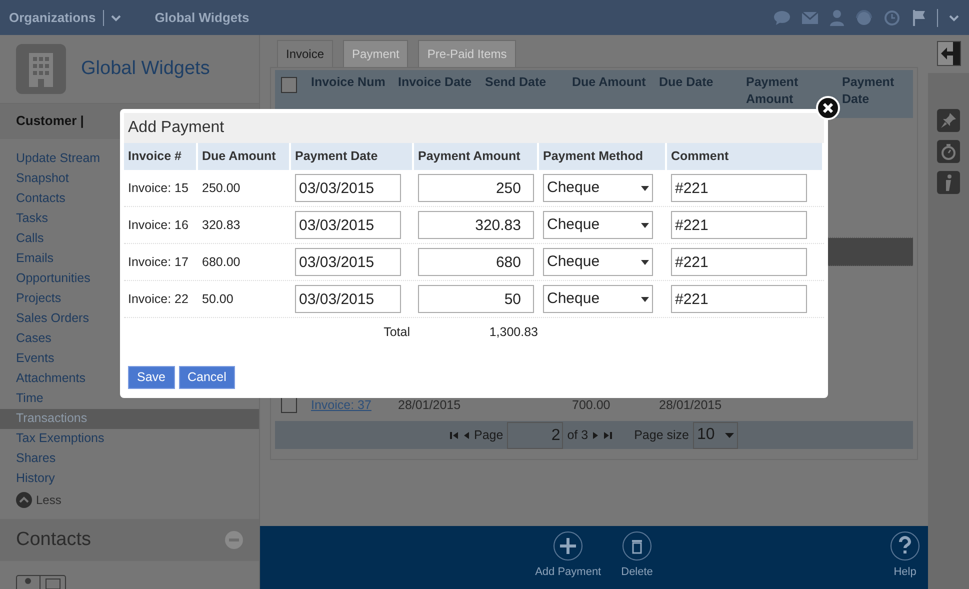 This screenshot has height=589, width=969. Describe the element at coordinates (129, 478) in the screenshot. I see `sidebar-item: History` at that location.